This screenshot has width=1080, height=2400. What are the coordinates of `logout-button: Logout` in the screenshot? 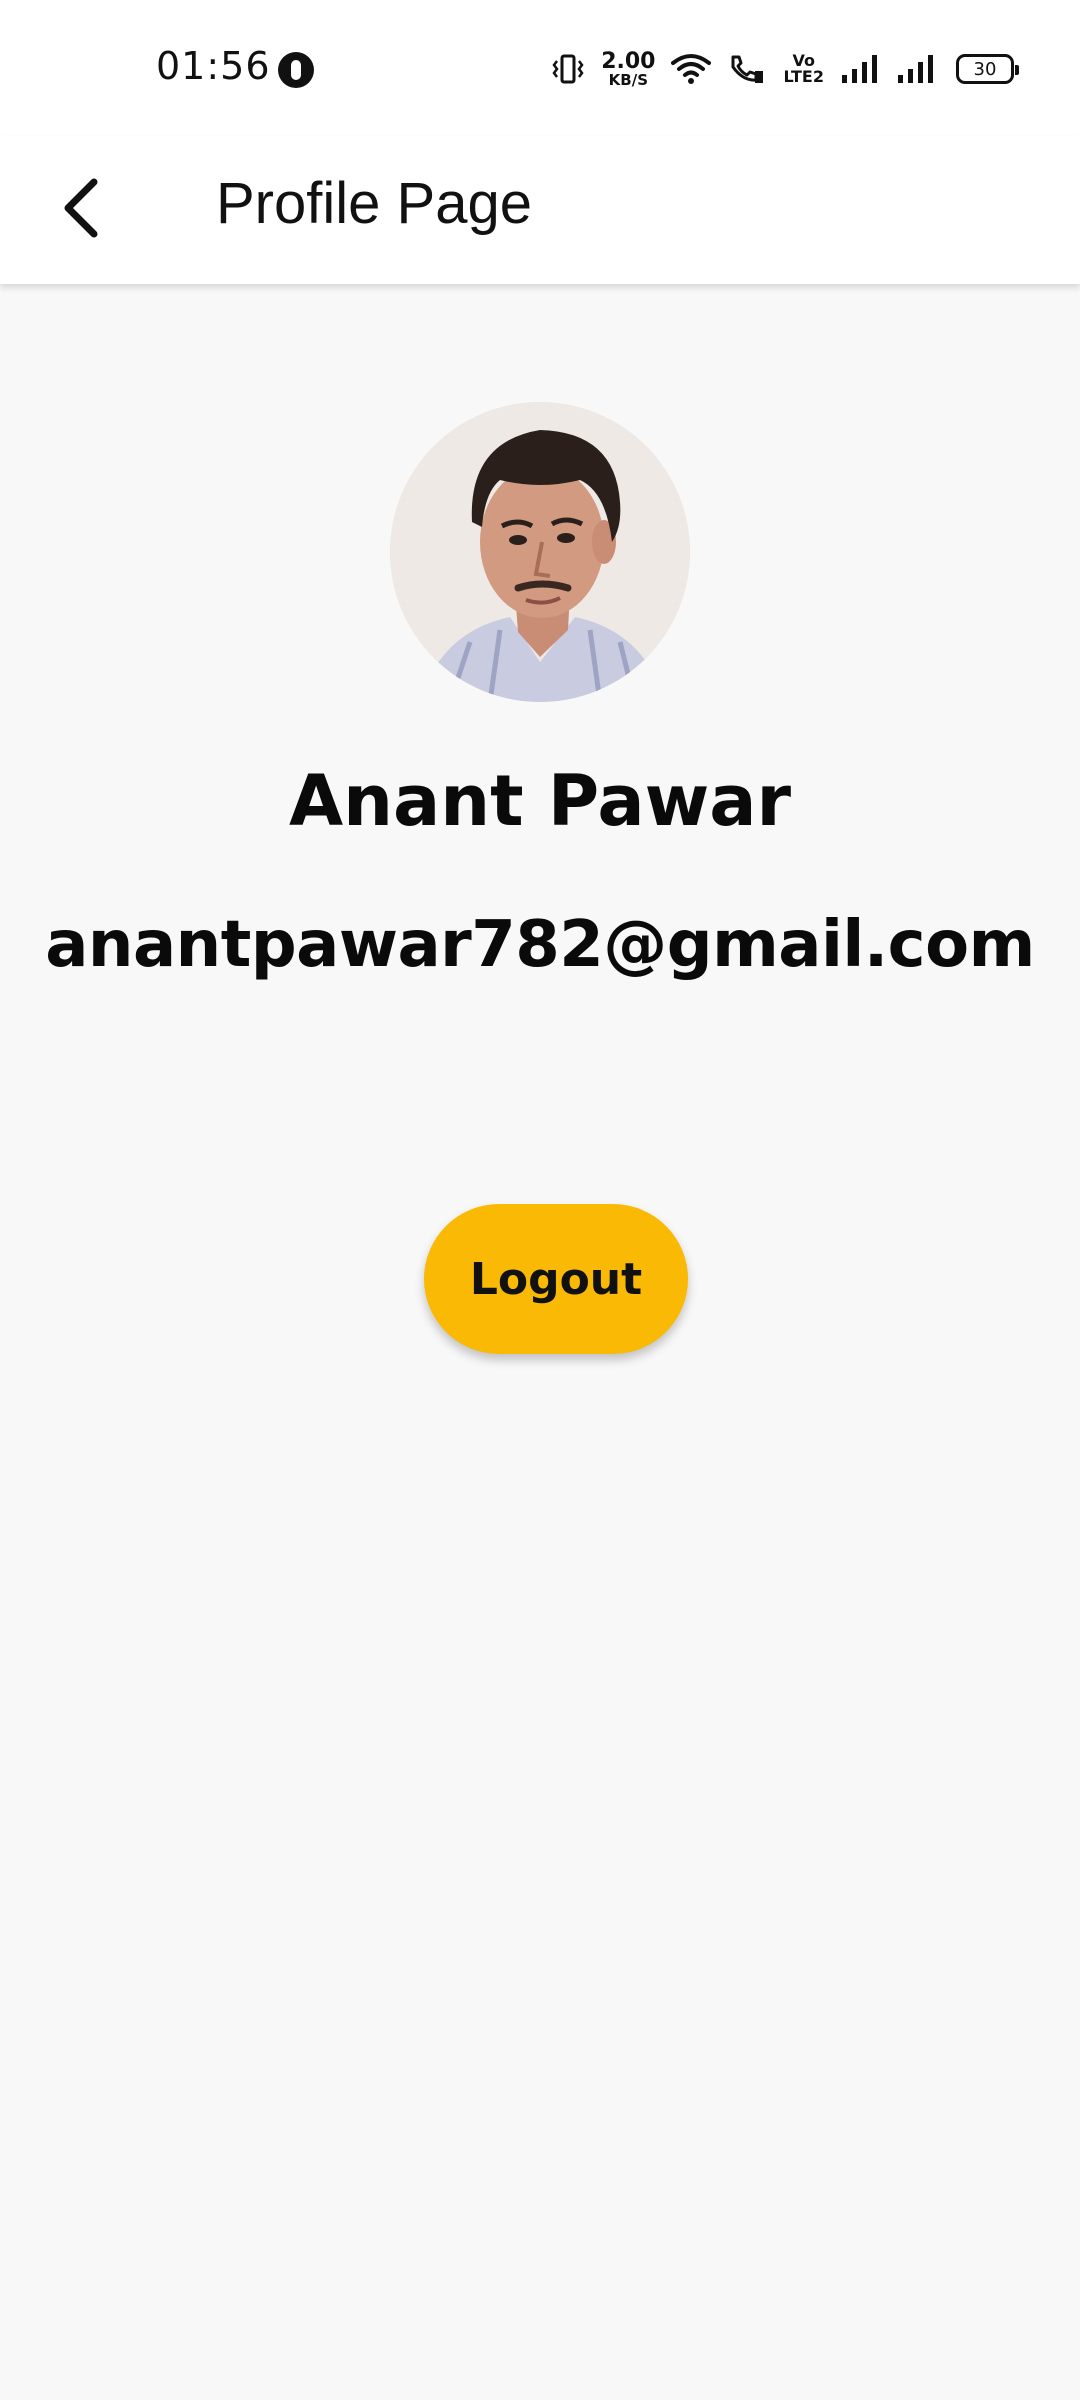 It's located at (556, 1279).